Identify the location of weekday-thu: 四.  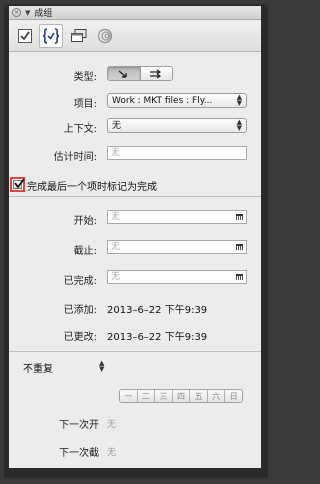
(180, 396).